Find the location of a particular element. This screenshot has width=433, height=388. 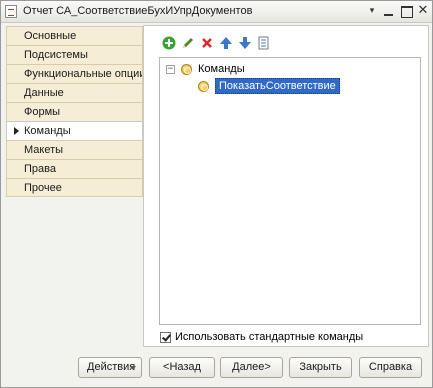

tab-subsystems: Подсистемы is located at coordinates (74, 54).